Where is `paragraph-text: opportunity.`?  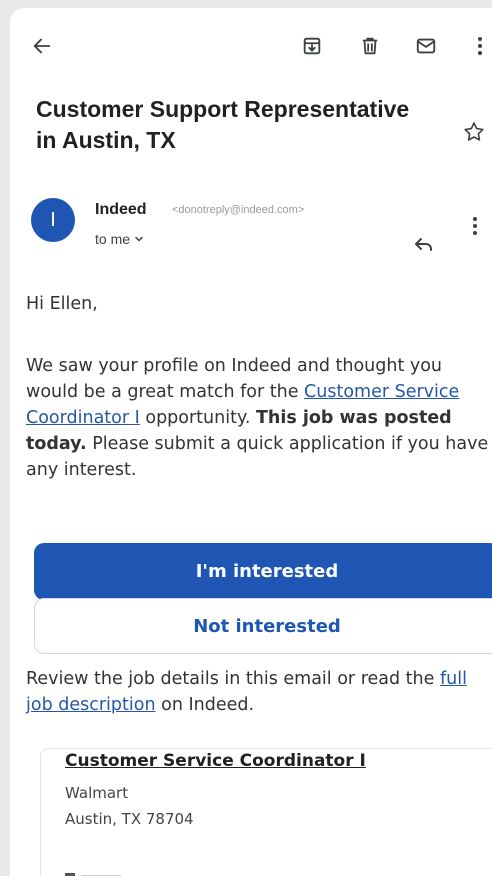
paragraph-text: opportunity. is located at coordinates (197, 418).